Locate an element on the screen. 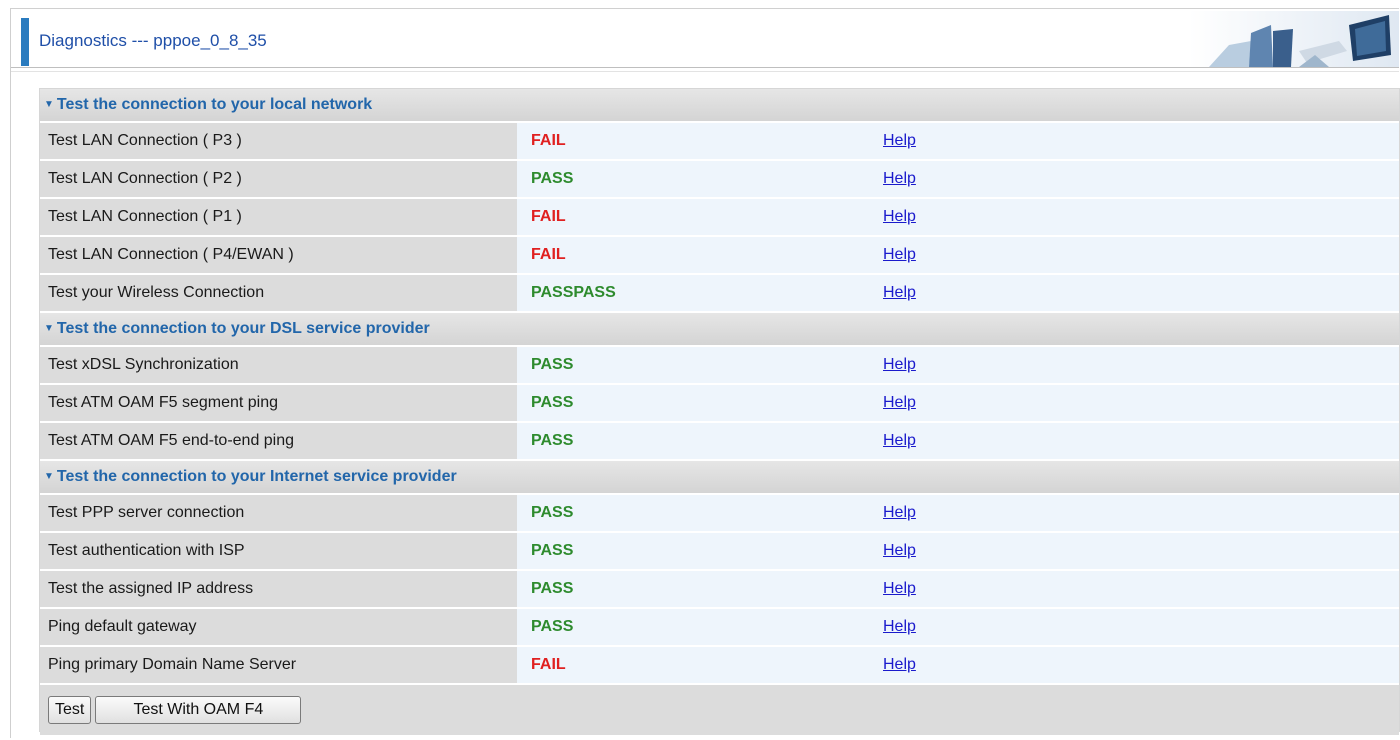  header-accent-bar is located at coordinates (25, 42).